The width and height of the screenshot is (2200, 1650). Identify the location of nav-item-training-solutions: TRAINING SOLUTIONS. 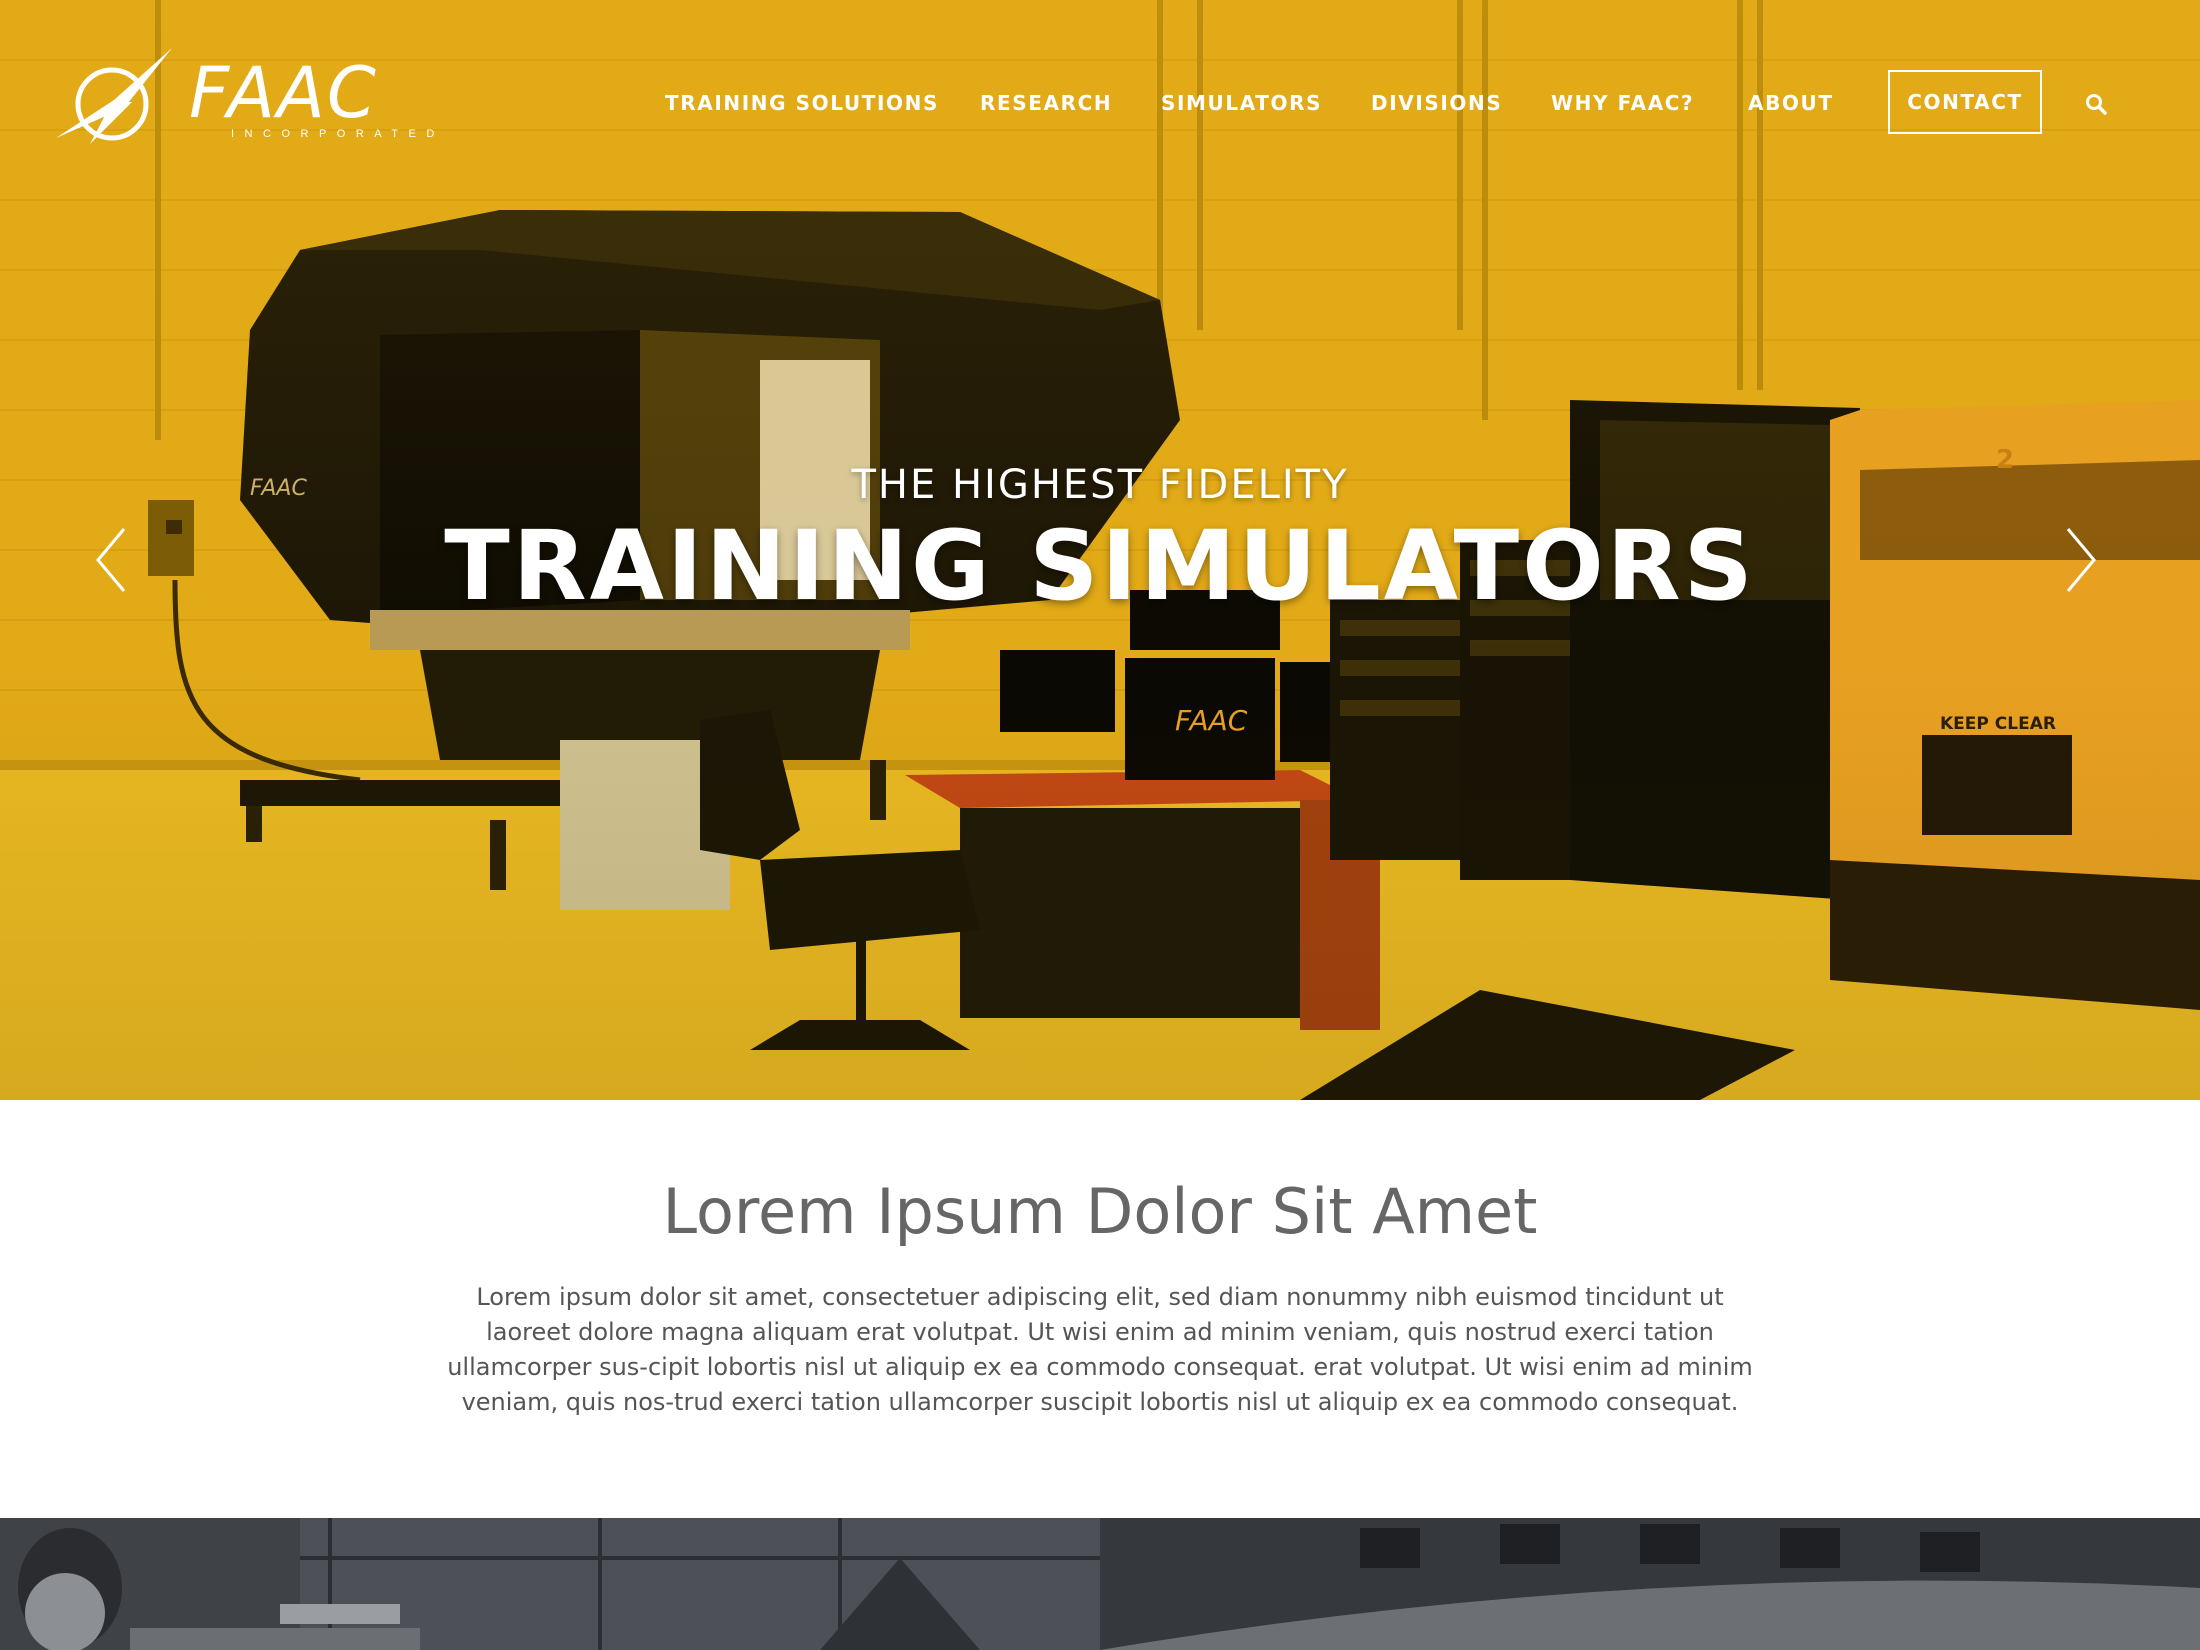
(802, 103).